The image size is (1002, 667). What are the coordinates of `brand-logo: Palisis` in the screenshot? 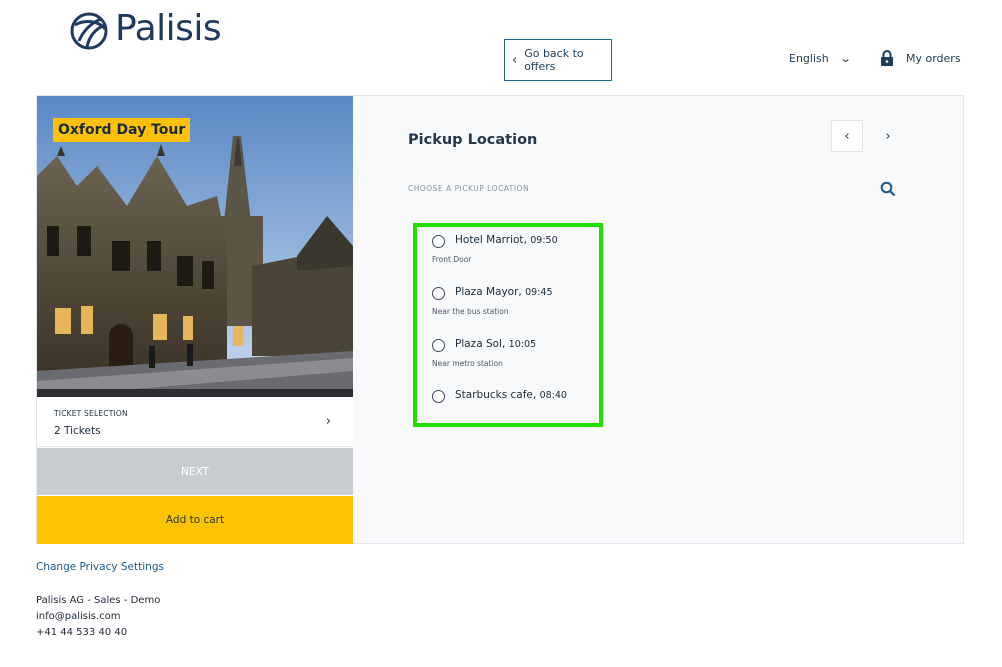 It's located at (144, 39).